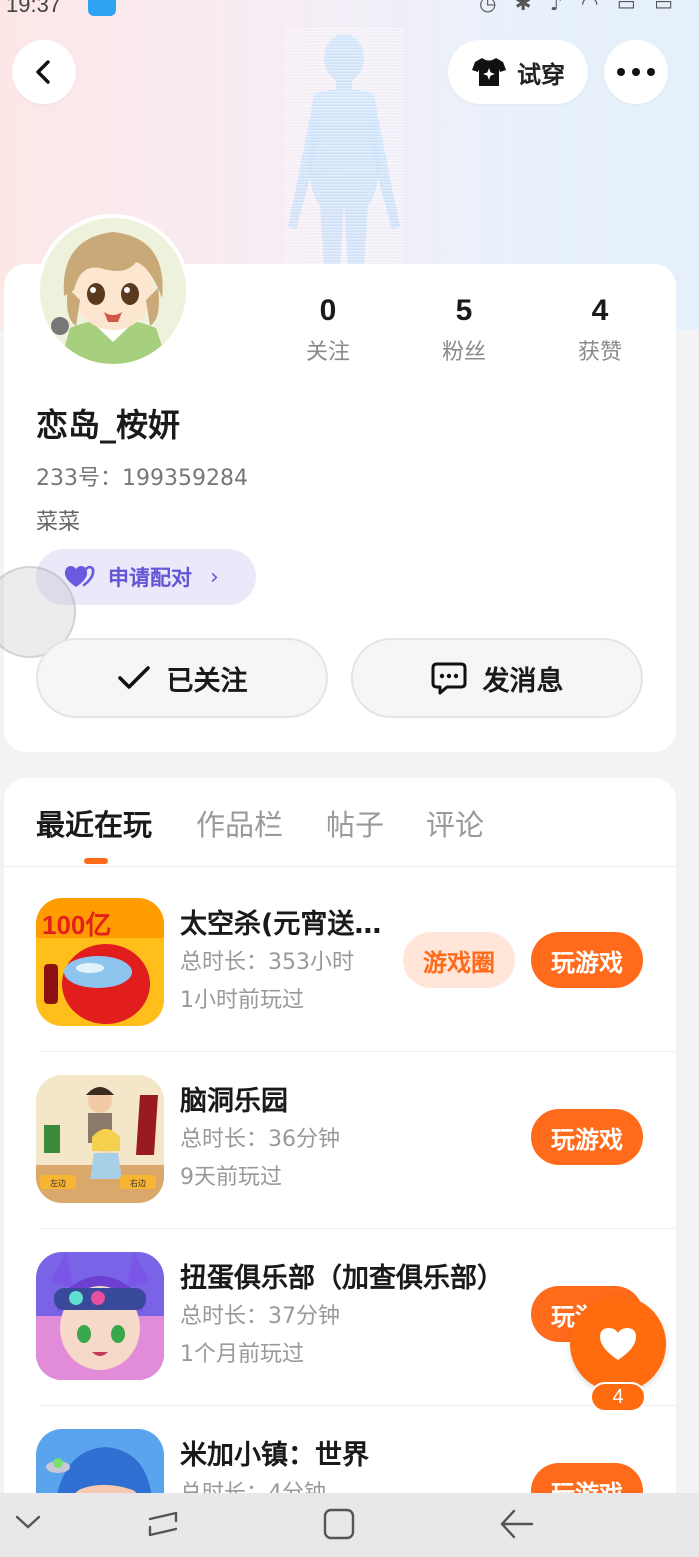 The image size is (699, 1557). What do you see at coordinates (58, 522) in the screenshot?
I see `user-bio: 菜菜` at bounding box center [58, 522].